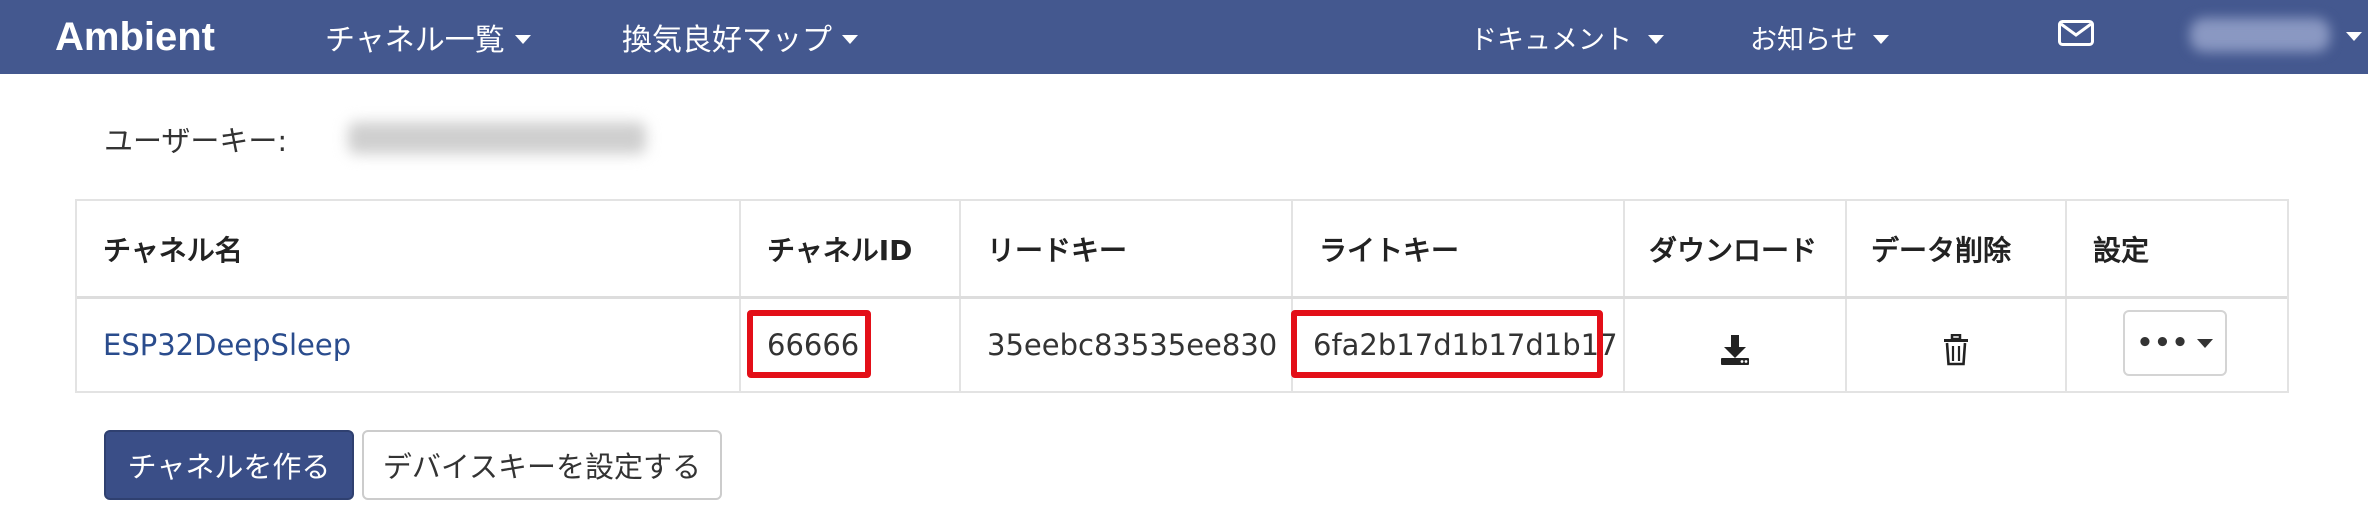 The height and width of the screenshot is (521, 2368). Describe the element at coordinates (1057, 250) in the screenshot. I see `header-read-key: リードキー` at that location.